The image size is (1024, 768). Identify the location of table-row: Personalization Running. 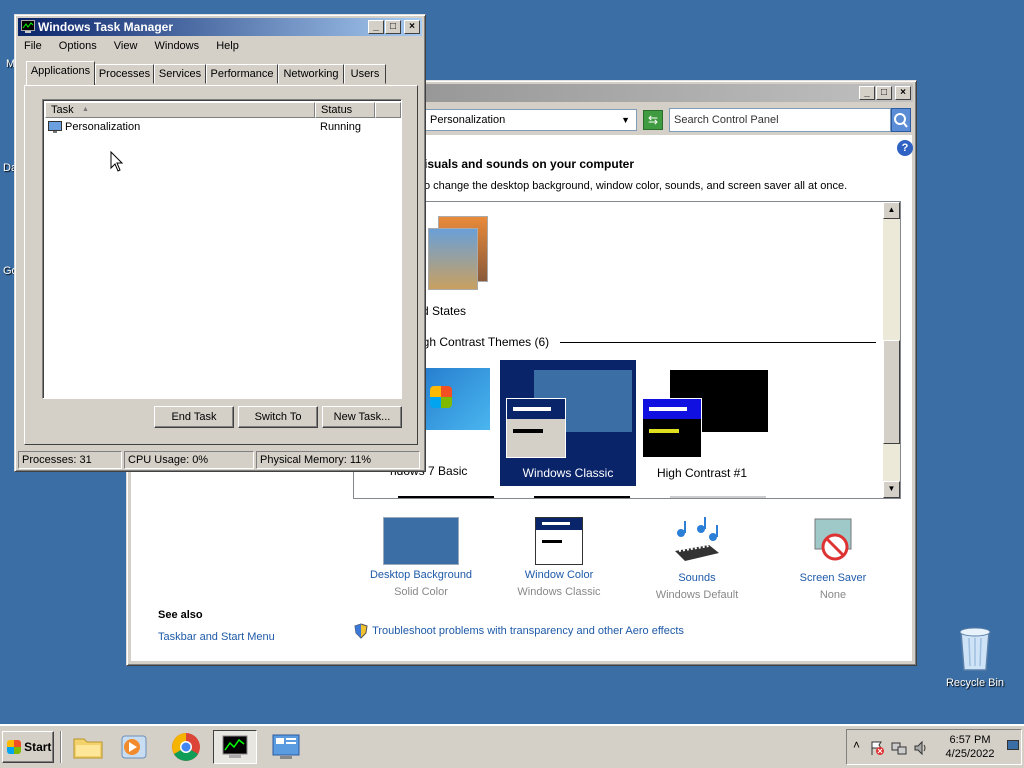
(222, 128).